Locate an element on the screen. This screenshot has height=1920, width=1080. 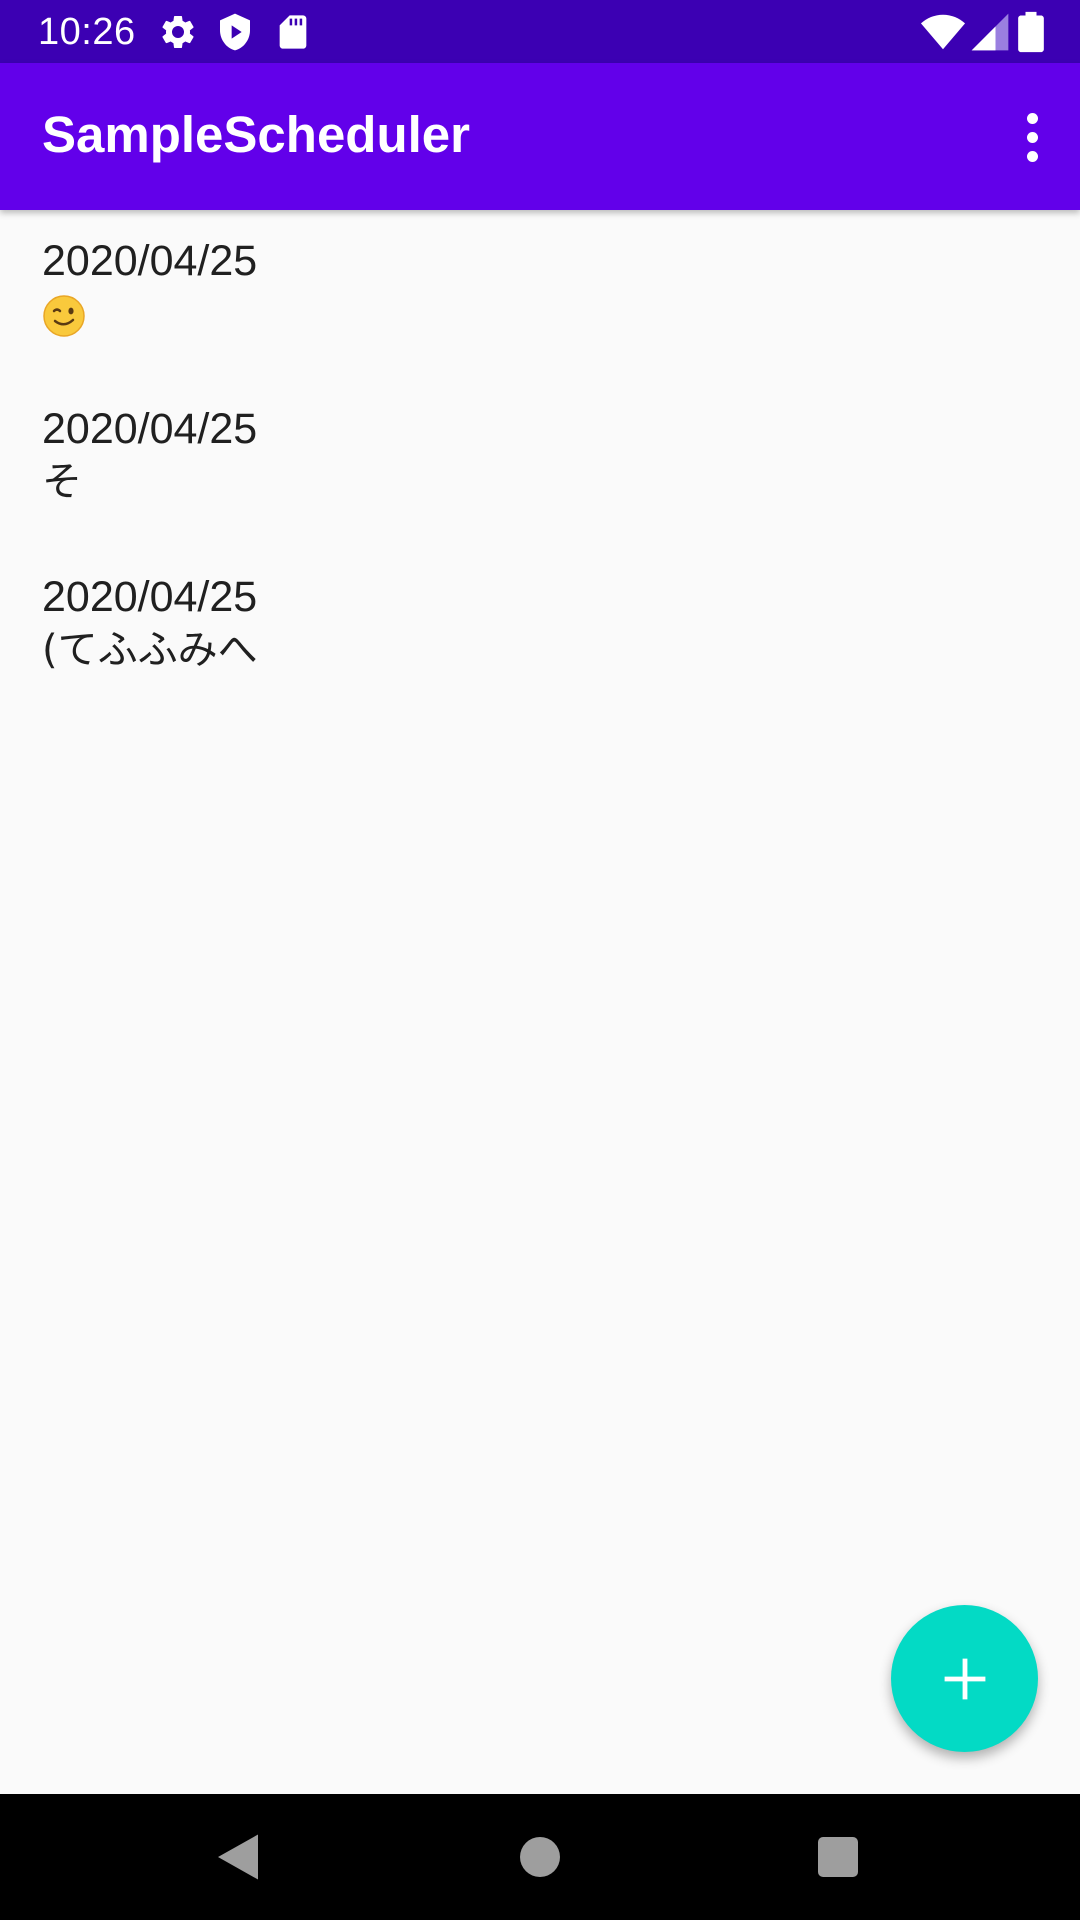
add-schedule-button is located at coordinates (964, 1678).